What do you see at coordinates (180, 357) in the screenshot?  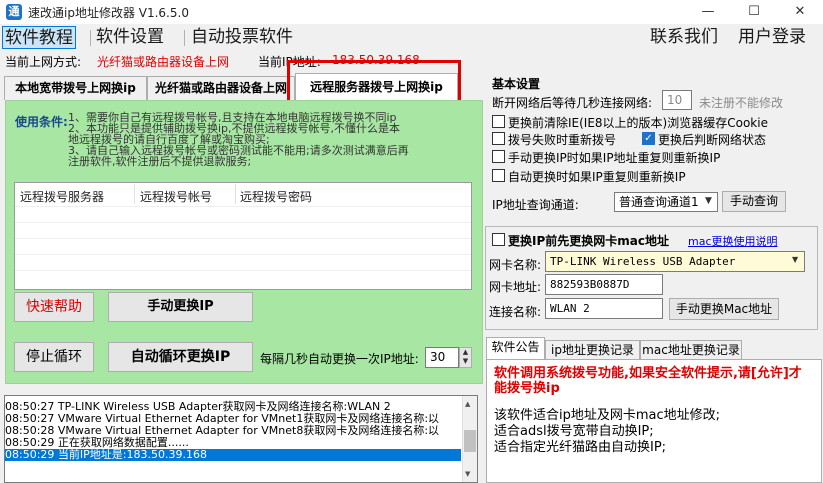 I see `auto-loop-change-ip-button: 自动循环更换IP` at bounding box center [180, 357].